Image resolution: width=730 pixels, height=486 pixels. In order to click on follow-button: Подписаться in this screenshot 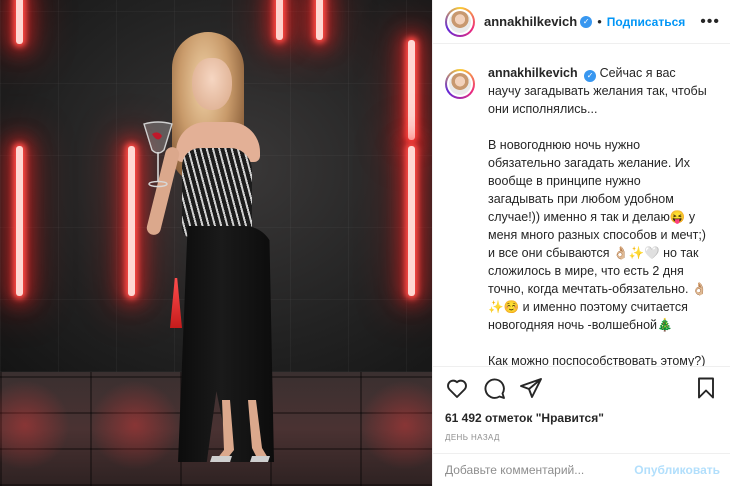, I will do `click(646, 22)`.